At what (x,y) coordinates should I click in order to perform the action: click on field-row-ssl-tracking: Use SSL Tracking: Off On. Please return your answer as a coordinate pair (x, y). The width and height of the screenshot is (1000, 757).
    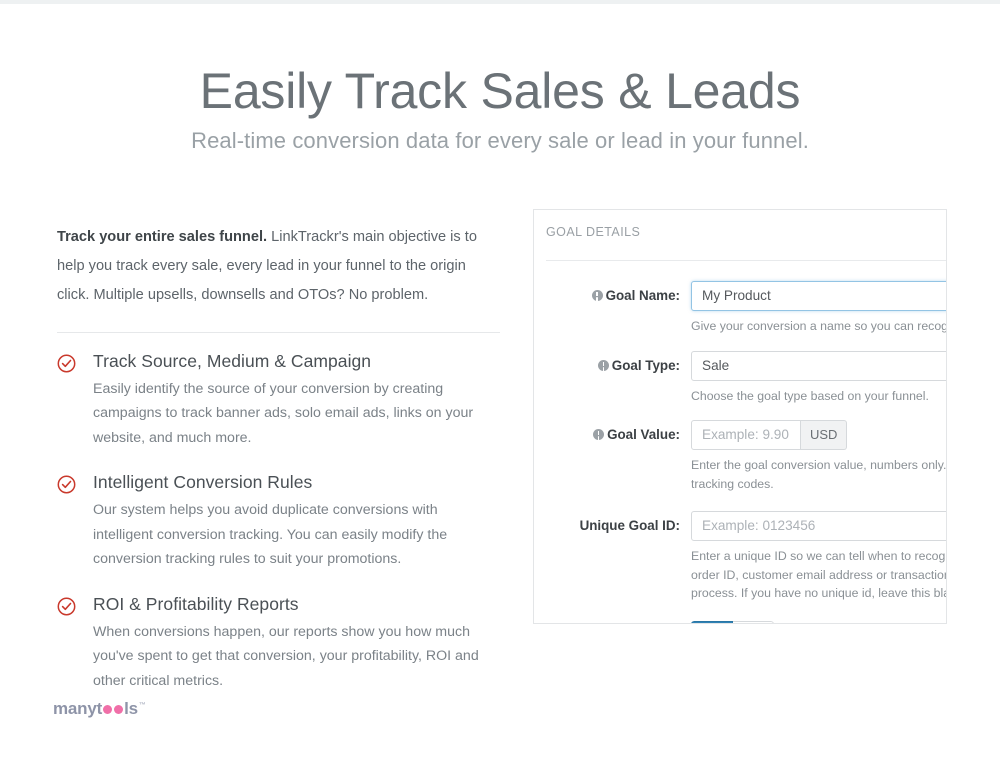
    Looking at the image, I should click on (740, 622).